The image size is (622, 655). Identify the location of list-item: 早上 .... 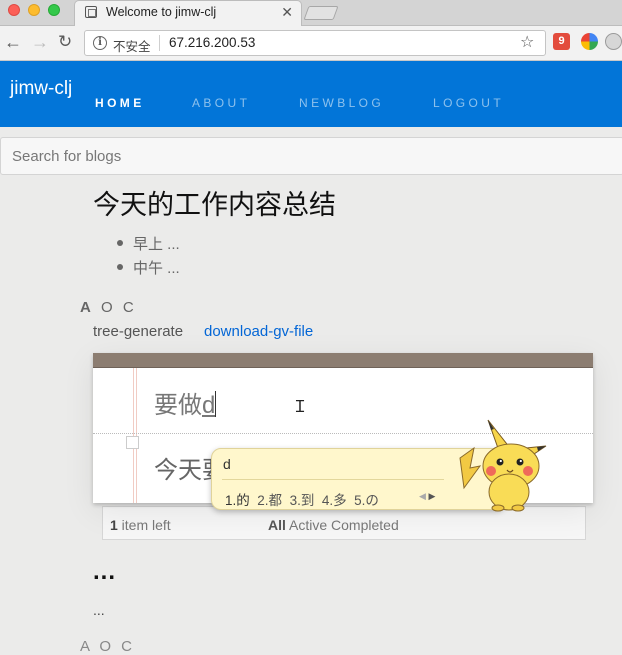
(148, 245).